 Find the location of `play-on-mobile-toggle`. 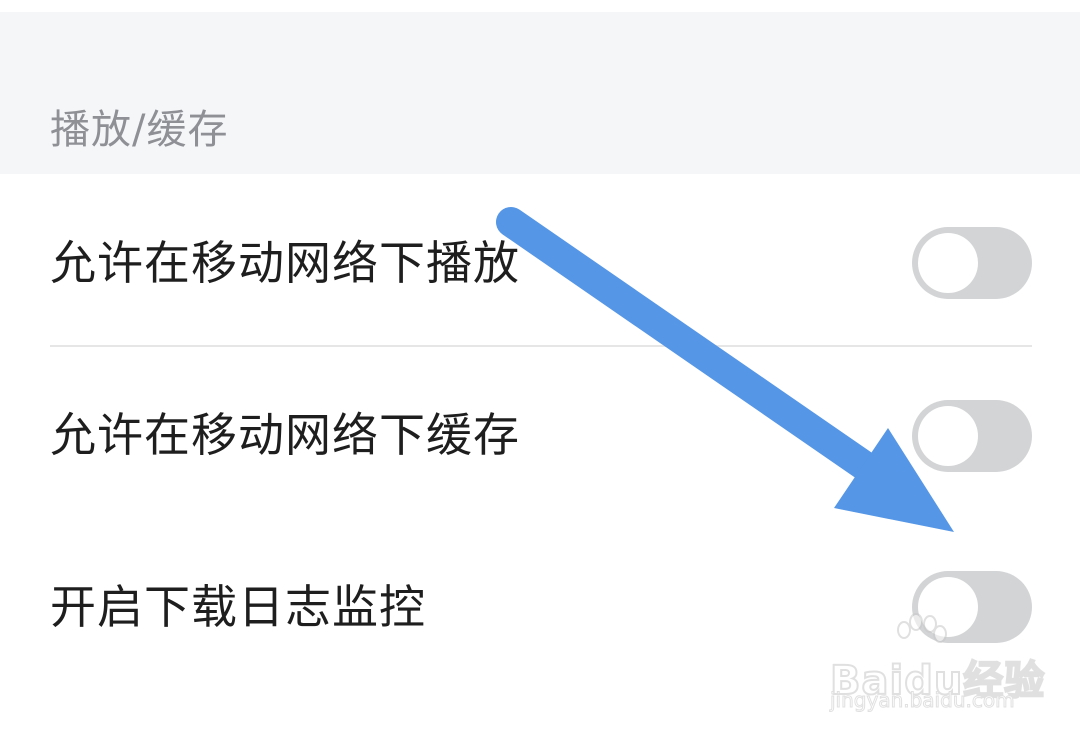

play-on-mobile-toggle is located at coordinates (972, 263).